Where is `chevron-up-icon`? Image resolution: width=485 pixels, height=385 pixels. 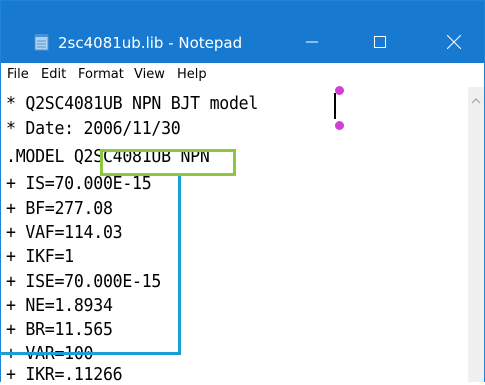 chevron-up-icon is located at coordinates (476, 101).